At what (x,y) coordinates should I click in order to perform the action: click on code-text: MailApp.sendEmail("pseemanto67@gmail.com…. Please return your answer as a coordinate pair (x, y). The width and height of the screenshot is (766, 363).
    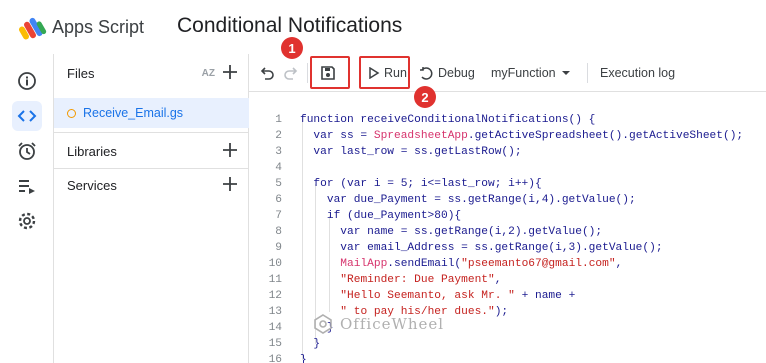
    Looking at the image, I should click on (461, 264).